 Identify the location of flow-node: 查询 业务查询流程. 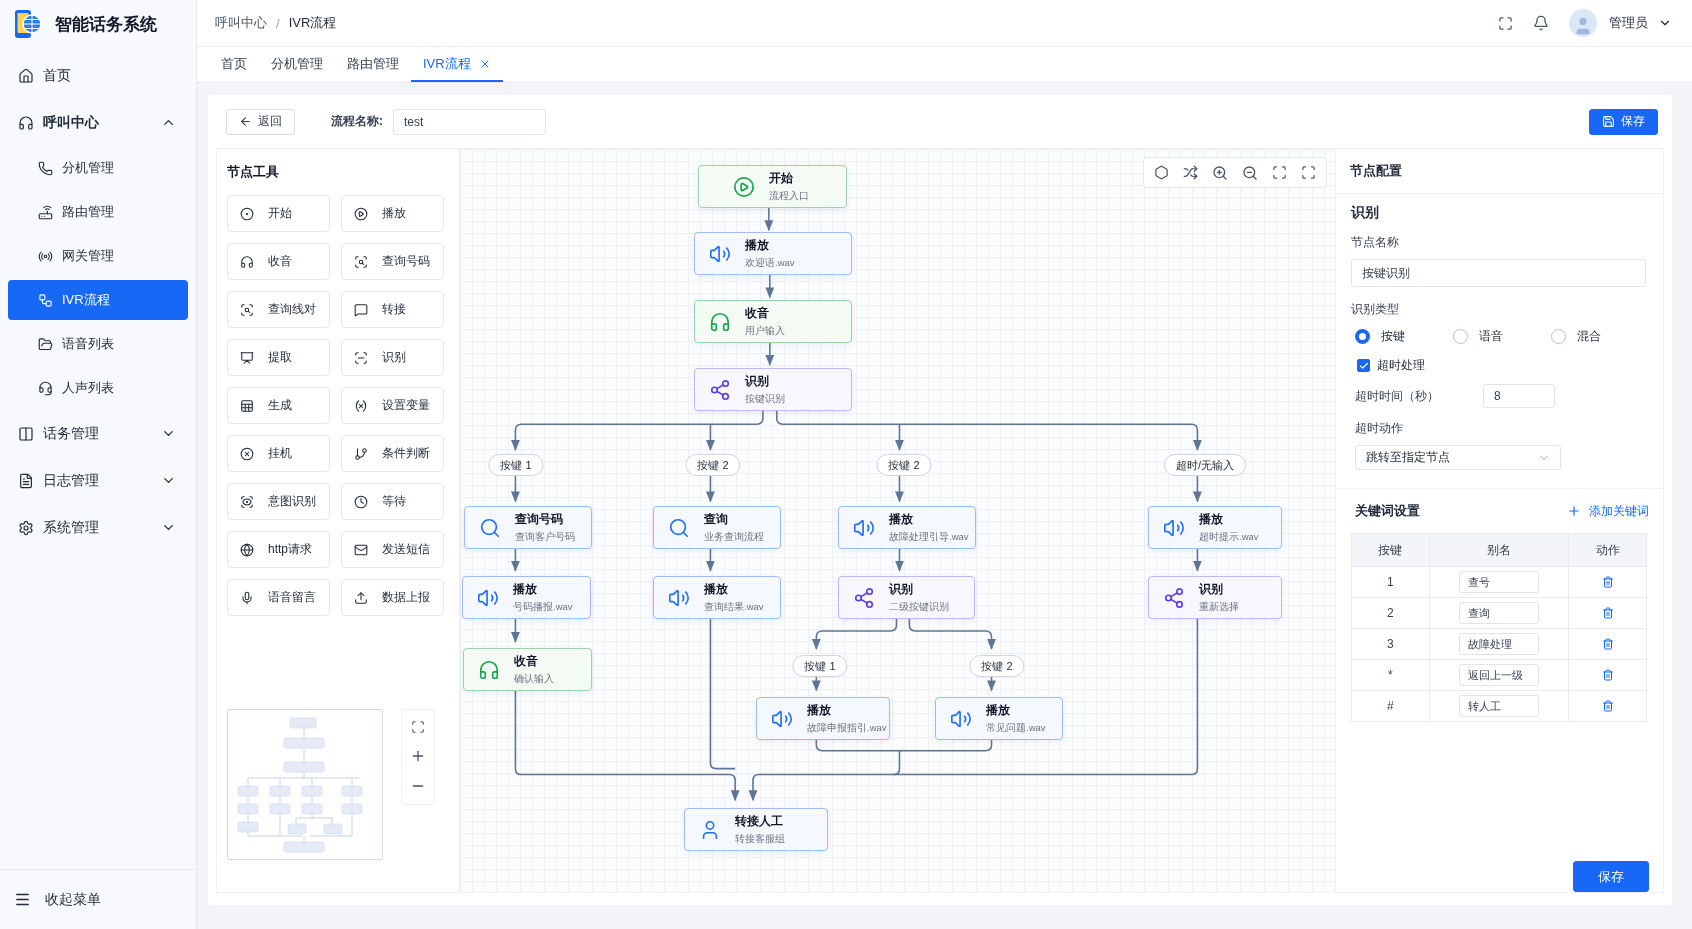
(717, 527).